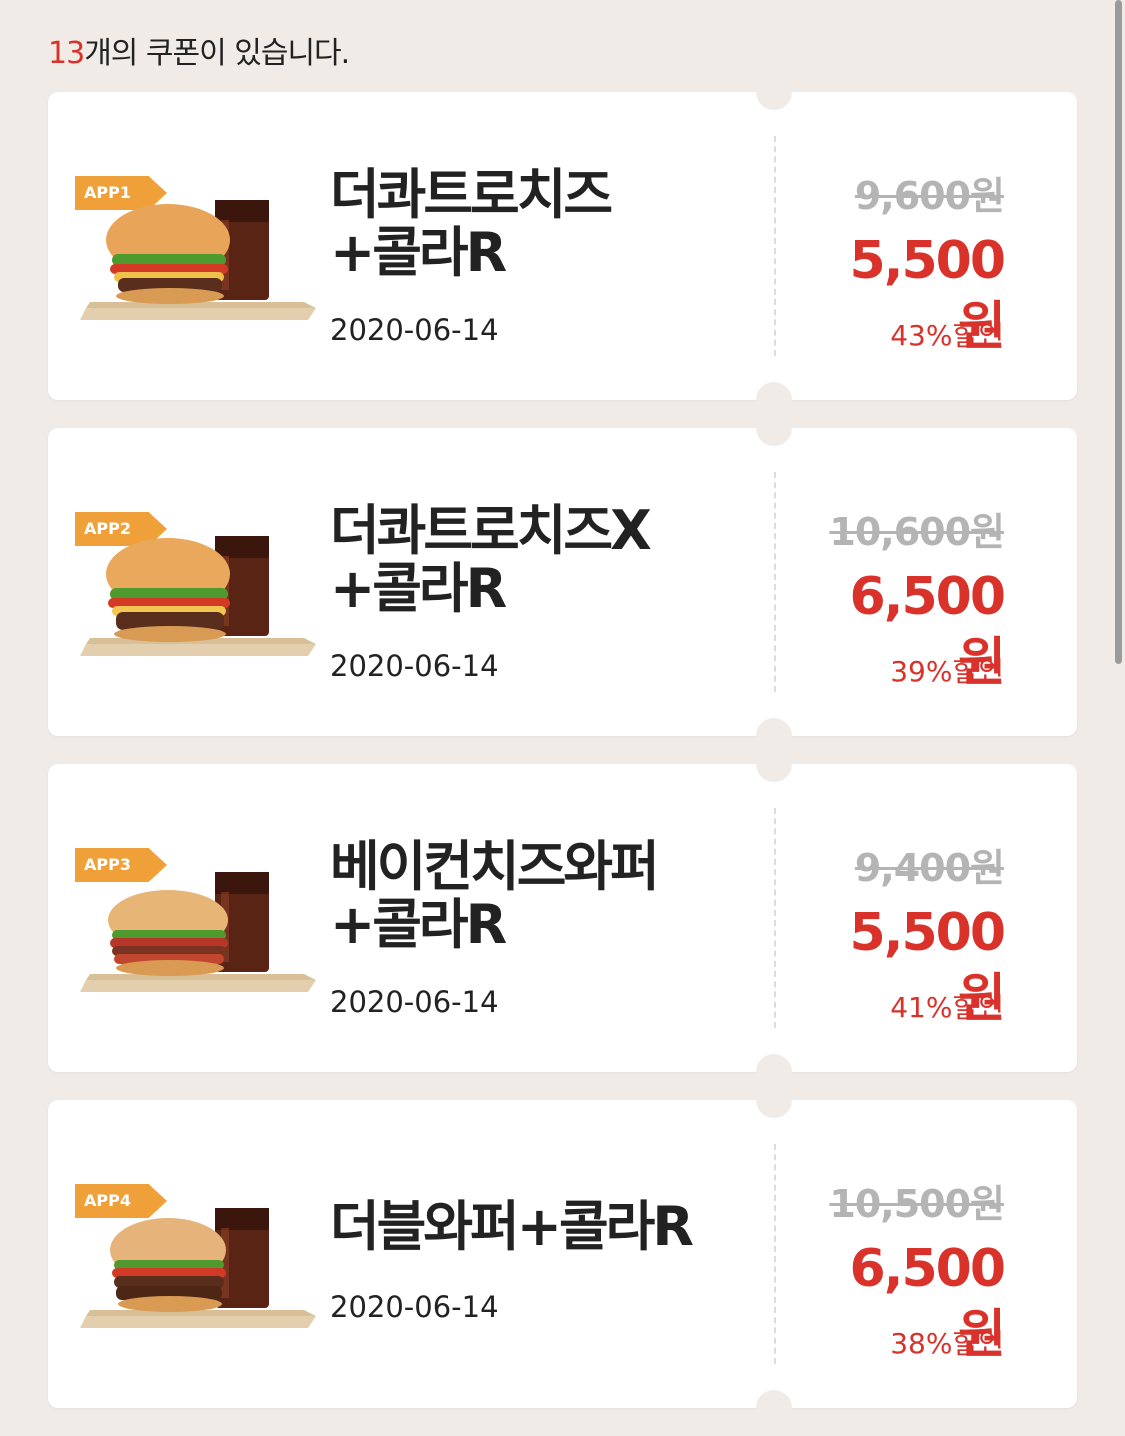 The image size is (1125, 1436). I want to click on price-block: 9,600원 5,500원 43%할인, so click(907, 264).